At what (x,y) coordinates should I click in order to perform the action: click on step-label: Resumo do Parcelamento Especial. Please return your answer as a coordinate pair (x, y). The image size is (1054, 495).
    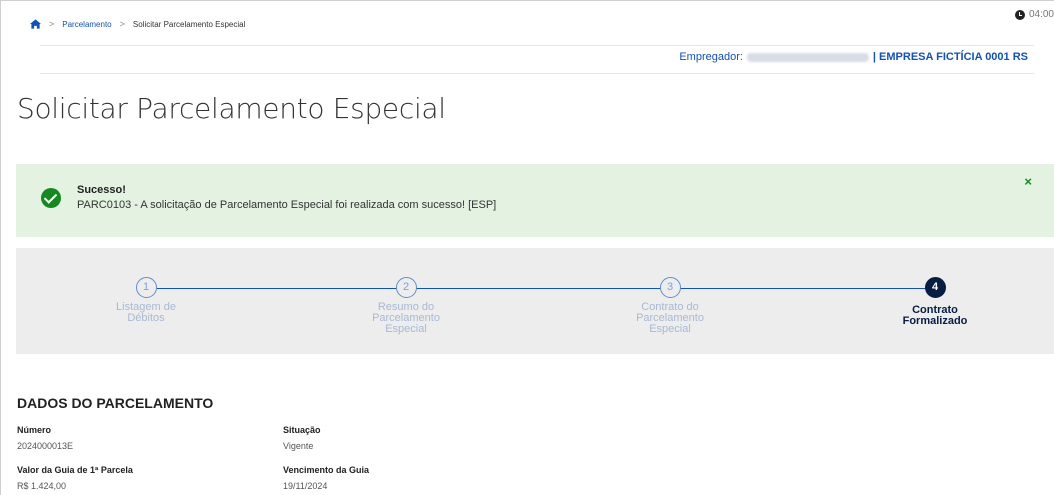
    Looking at the image, I should click on (406, 318).